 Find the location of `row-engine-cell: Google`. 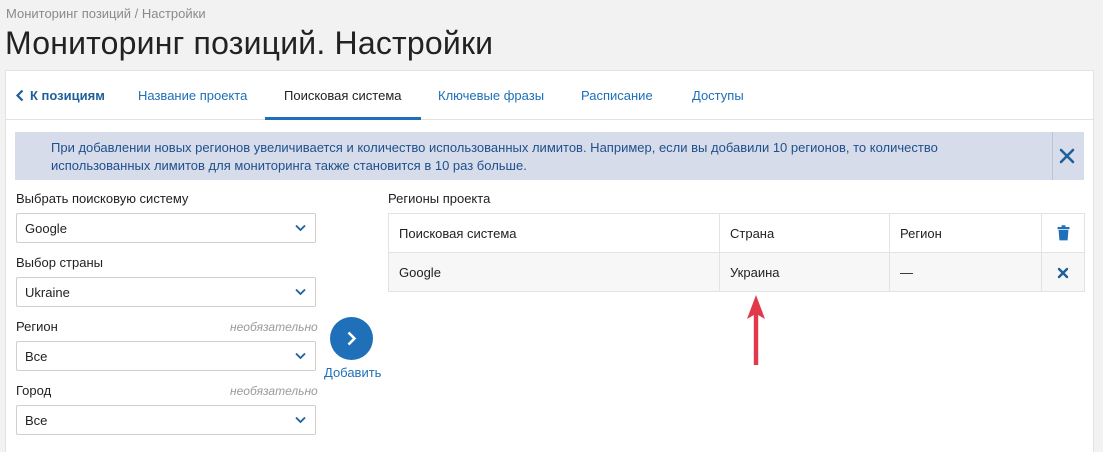

row-engine-cell: Google is located at coordinates (554, 272).